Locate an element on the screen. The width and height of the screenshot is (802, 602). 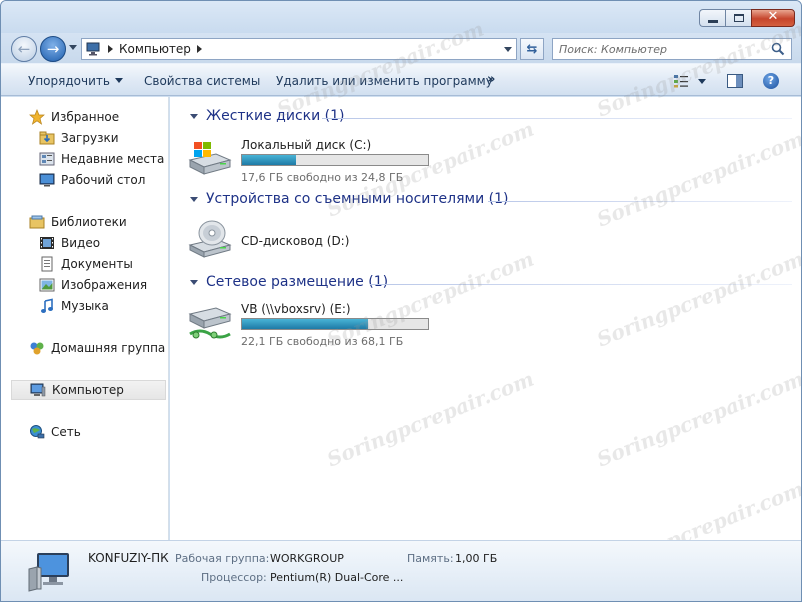
downloads-folder-icon is located at coordinates (47, 138).